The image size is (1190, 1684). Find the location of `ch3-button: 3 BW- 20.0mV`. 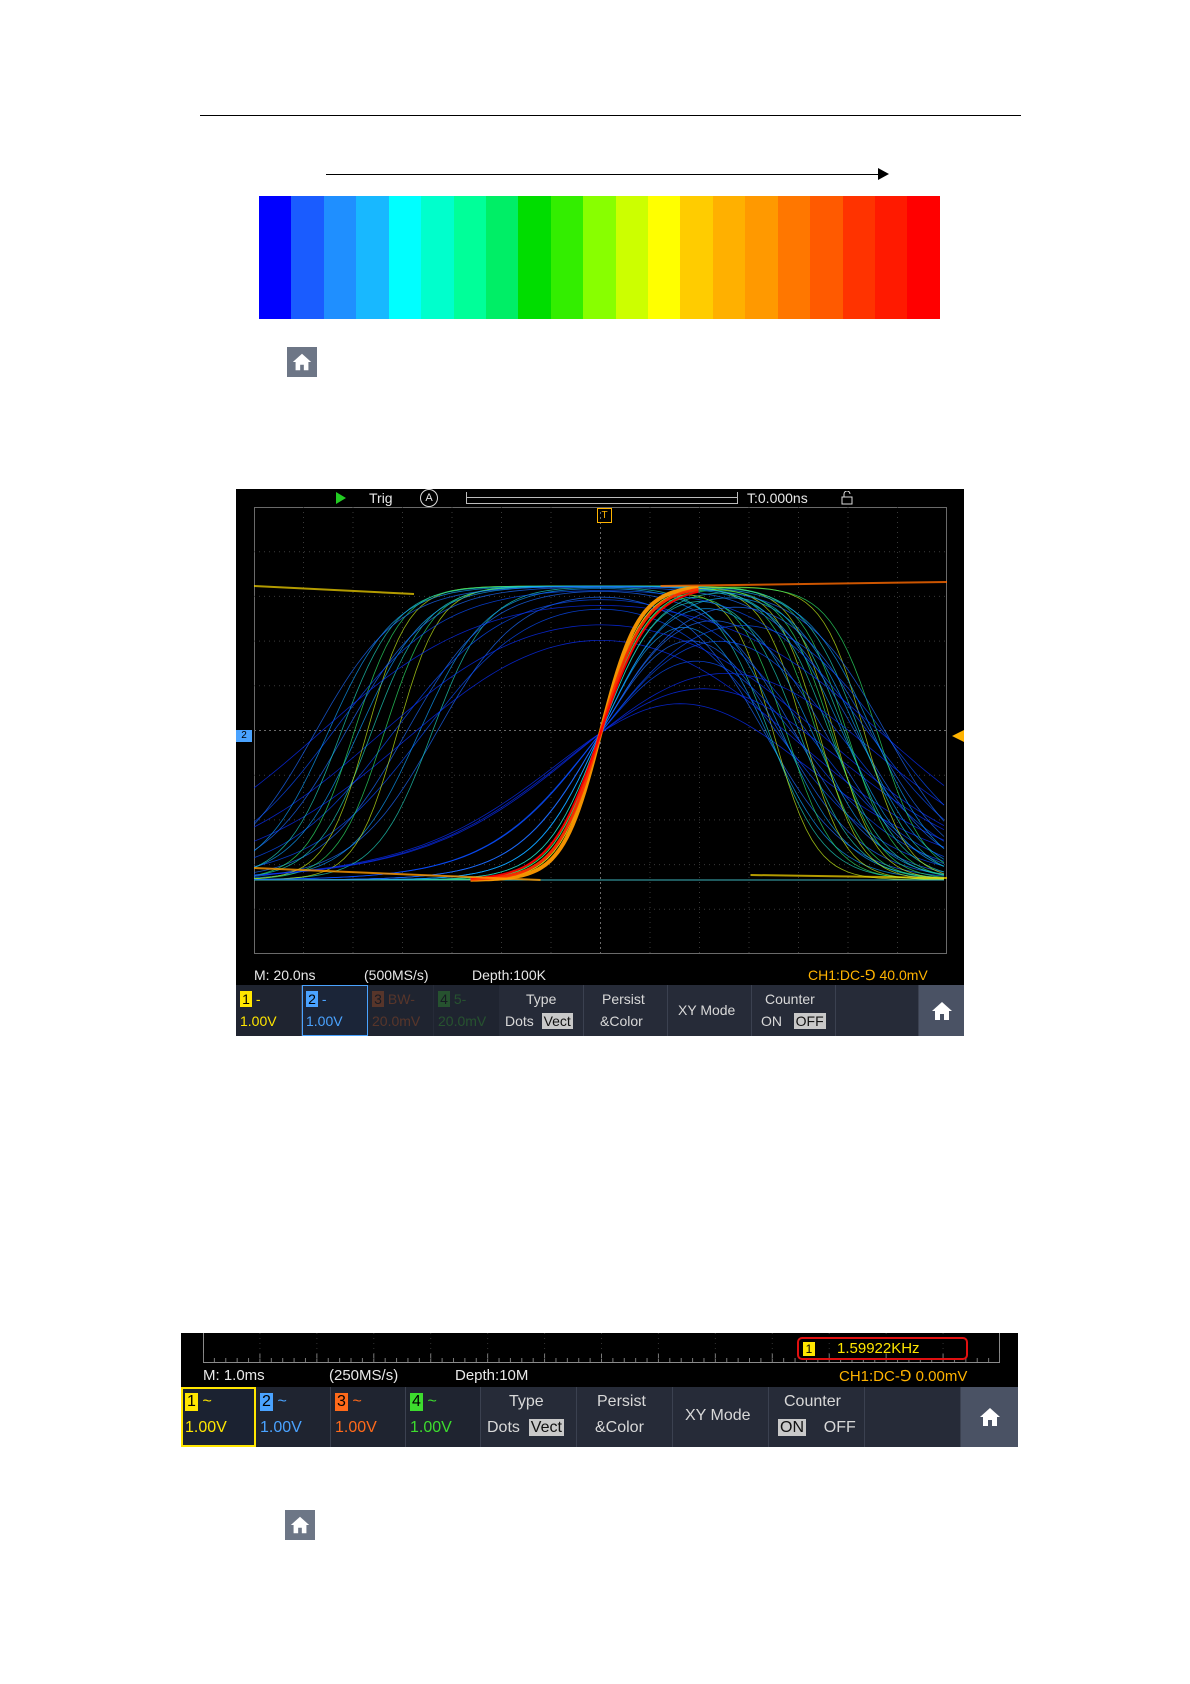

ch3-button: 3 BW- 20.0mV is located at coordinates (401, 1010).